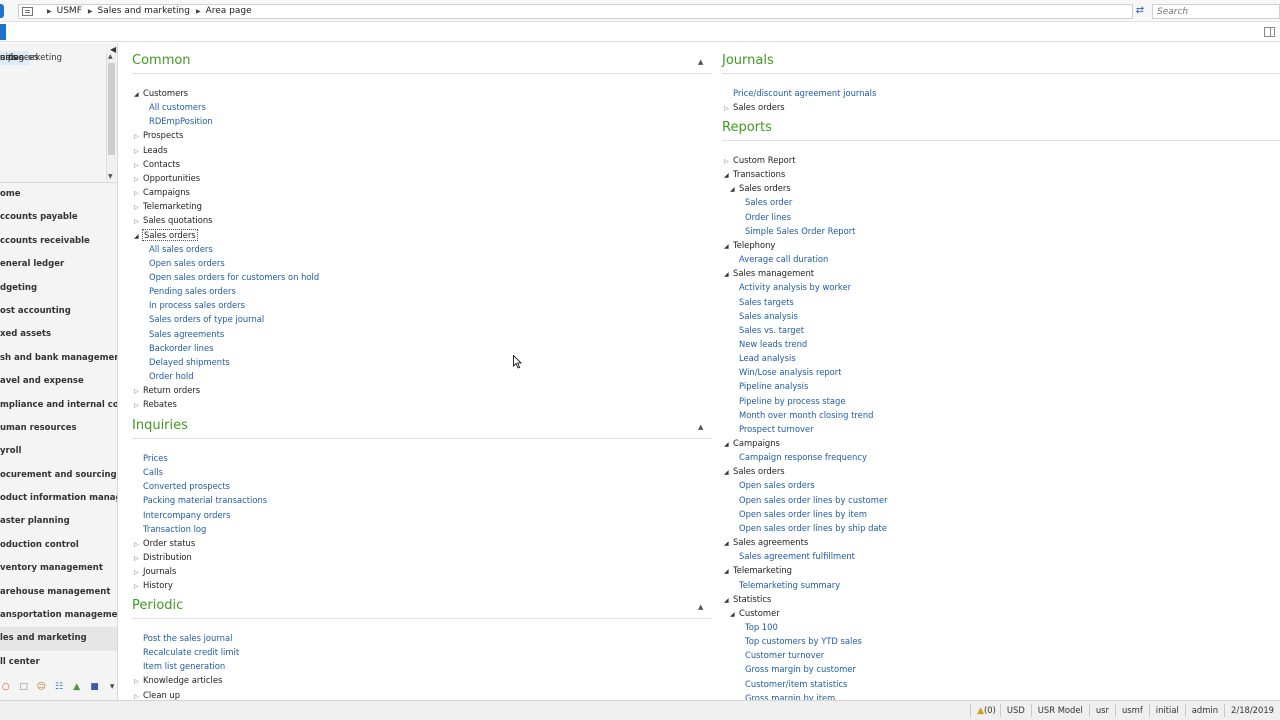 The image size is (1280, 720). What do you see at coordinates (58, 194) in the screenshot?
I see `module-item: ome` at bounding box center [58, 194].